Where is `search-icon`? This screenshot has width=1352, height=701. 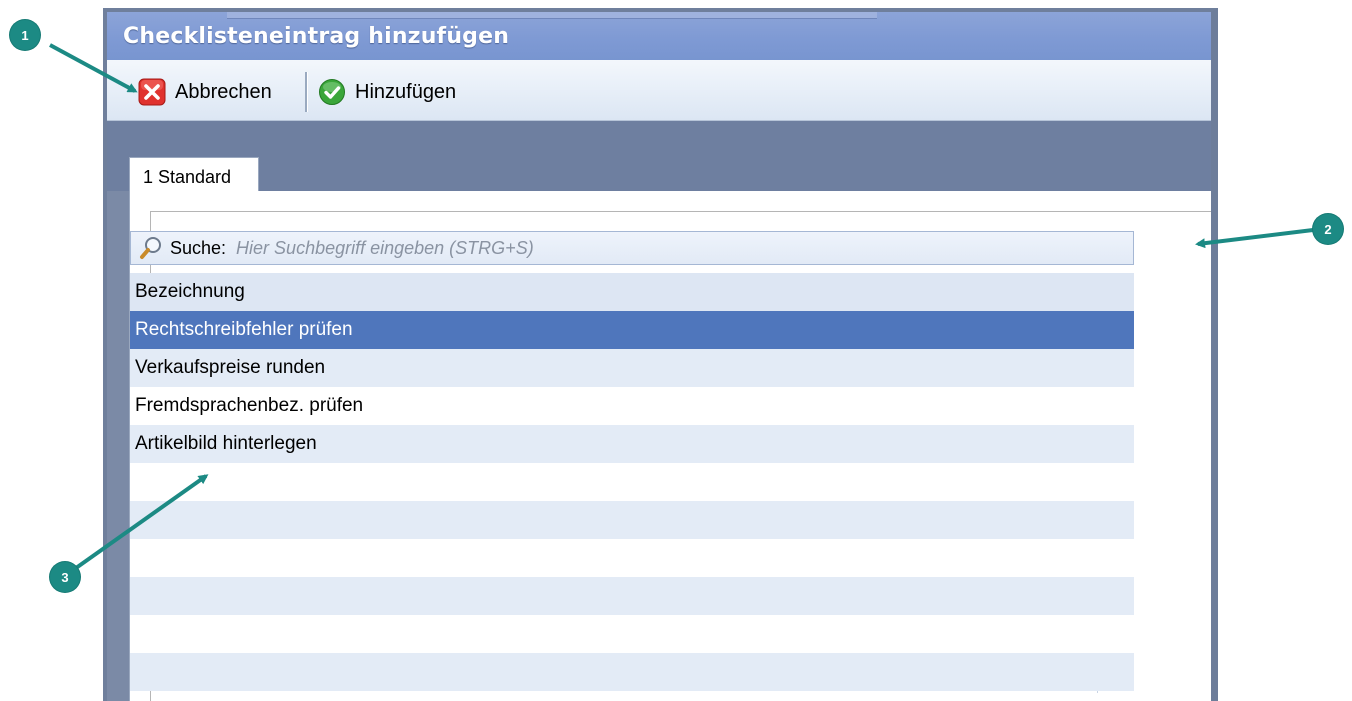
search-icon is located at coordinates (151, 248).